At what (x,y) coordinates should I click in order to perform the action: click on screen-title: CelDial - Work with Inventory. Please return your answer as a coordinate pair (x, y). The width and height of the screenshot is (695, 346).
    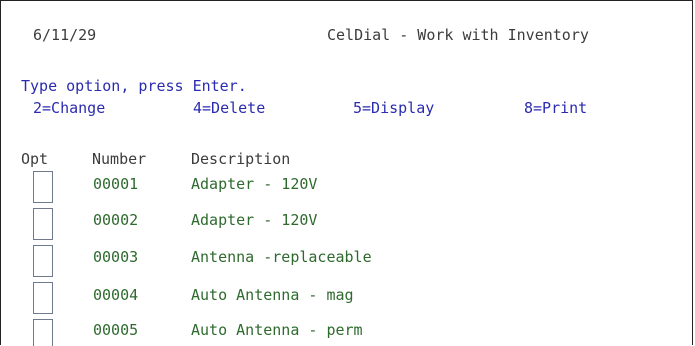
    Looking at the image, I should click on (458, 35).